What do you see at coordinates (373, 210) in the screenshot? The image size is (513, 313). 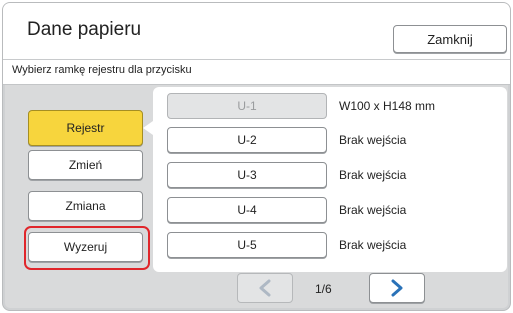 I see `slot-status-u4: Brak wejścia` at bounding box center [373, 210].